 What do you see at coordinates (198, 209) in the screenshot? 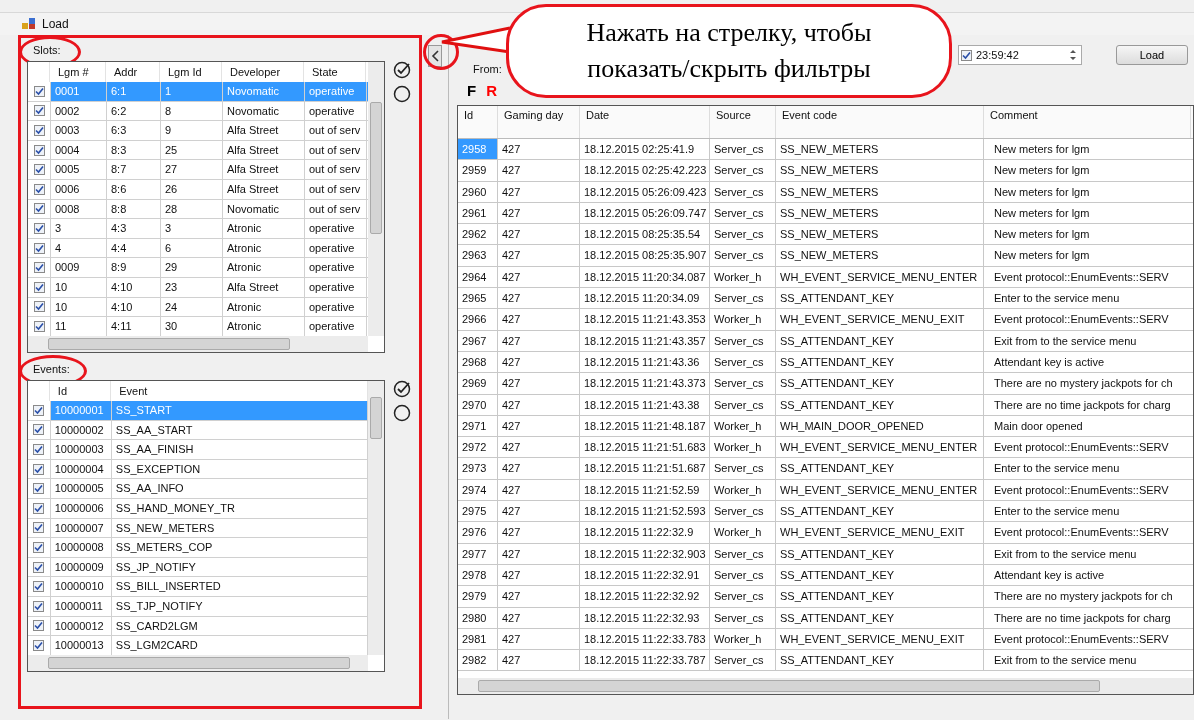
I see `table-row: 0008 8:8 28 Novomatic out of serv` at bounding box center [198, 209].